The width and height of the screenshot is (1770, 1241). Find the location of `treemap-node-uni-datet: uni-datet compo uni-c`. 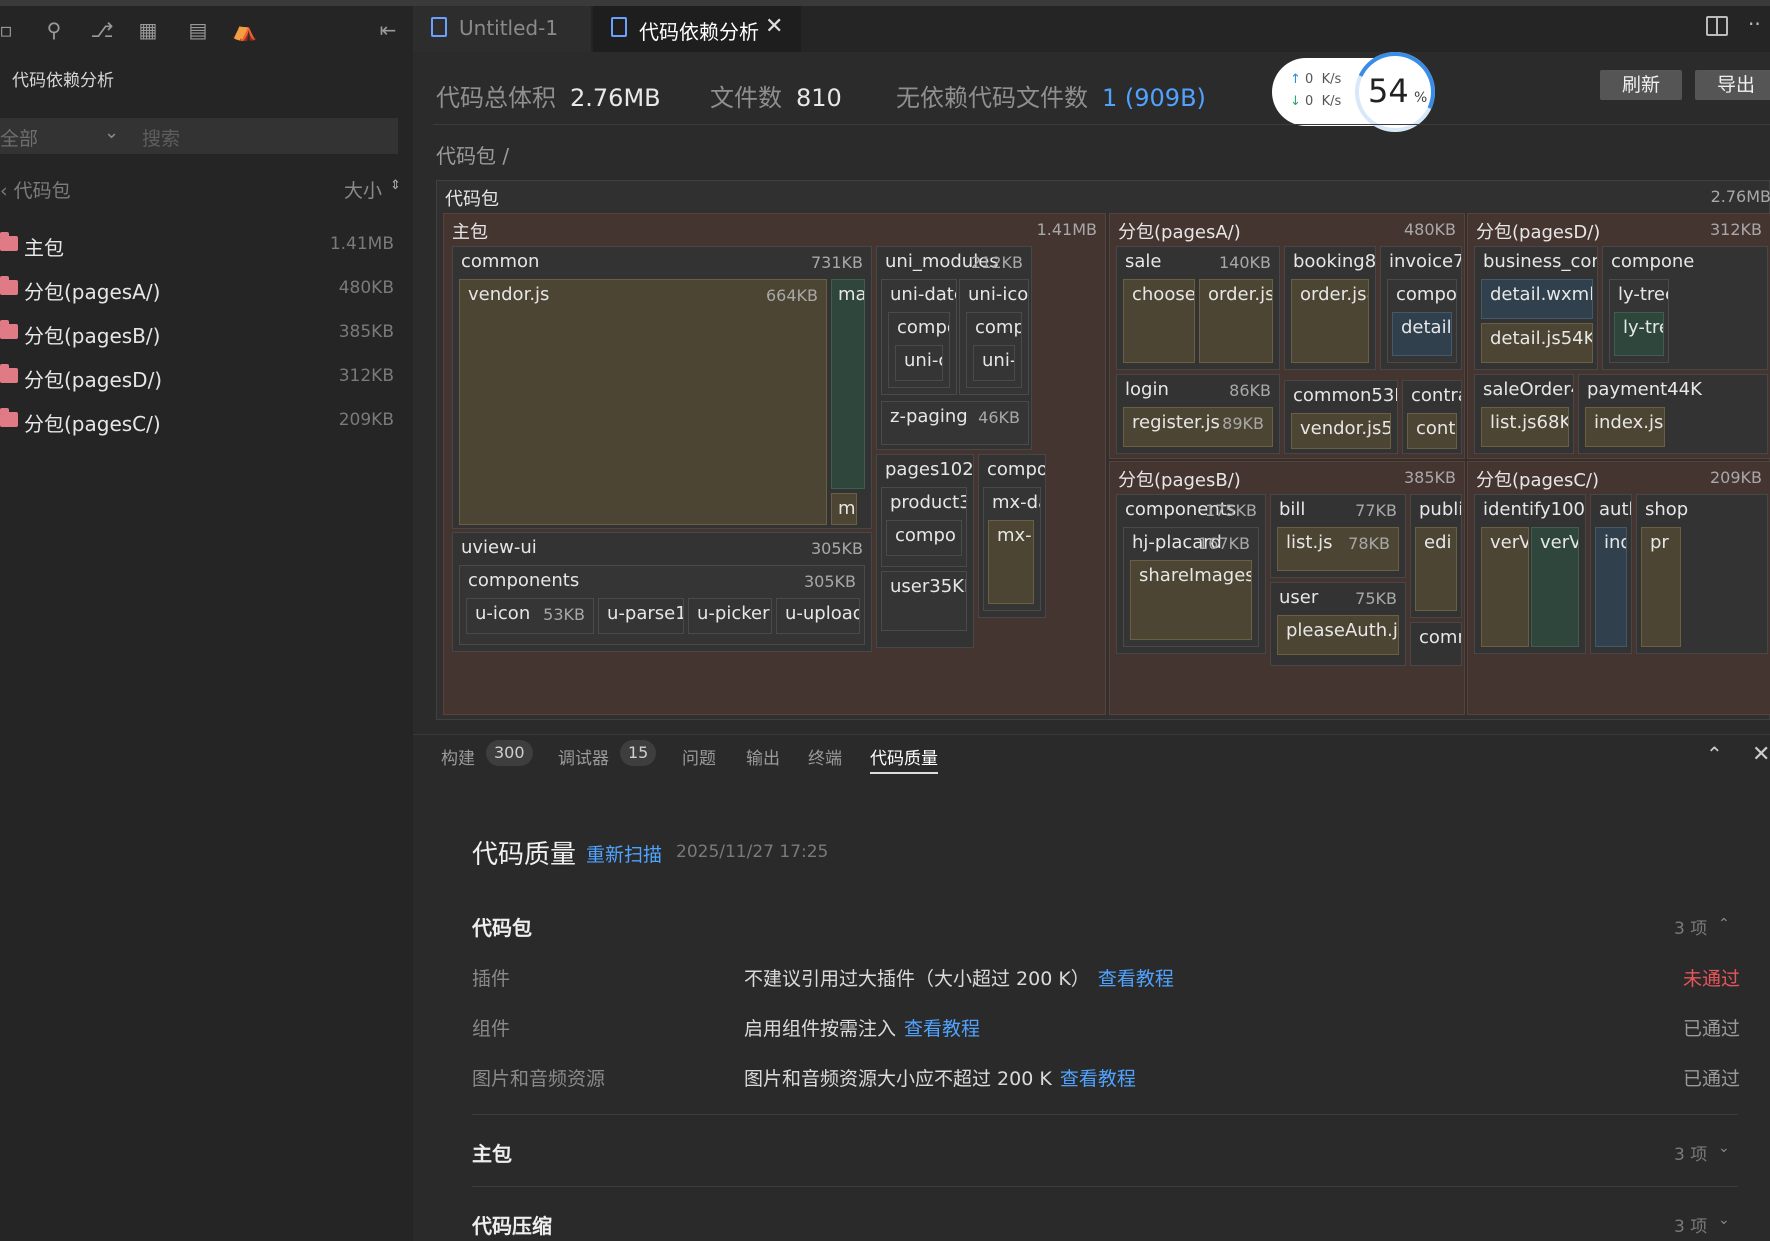

treemap-node-uni-datet: uni-datet compo uni-c is located at coordinates (919, 337).